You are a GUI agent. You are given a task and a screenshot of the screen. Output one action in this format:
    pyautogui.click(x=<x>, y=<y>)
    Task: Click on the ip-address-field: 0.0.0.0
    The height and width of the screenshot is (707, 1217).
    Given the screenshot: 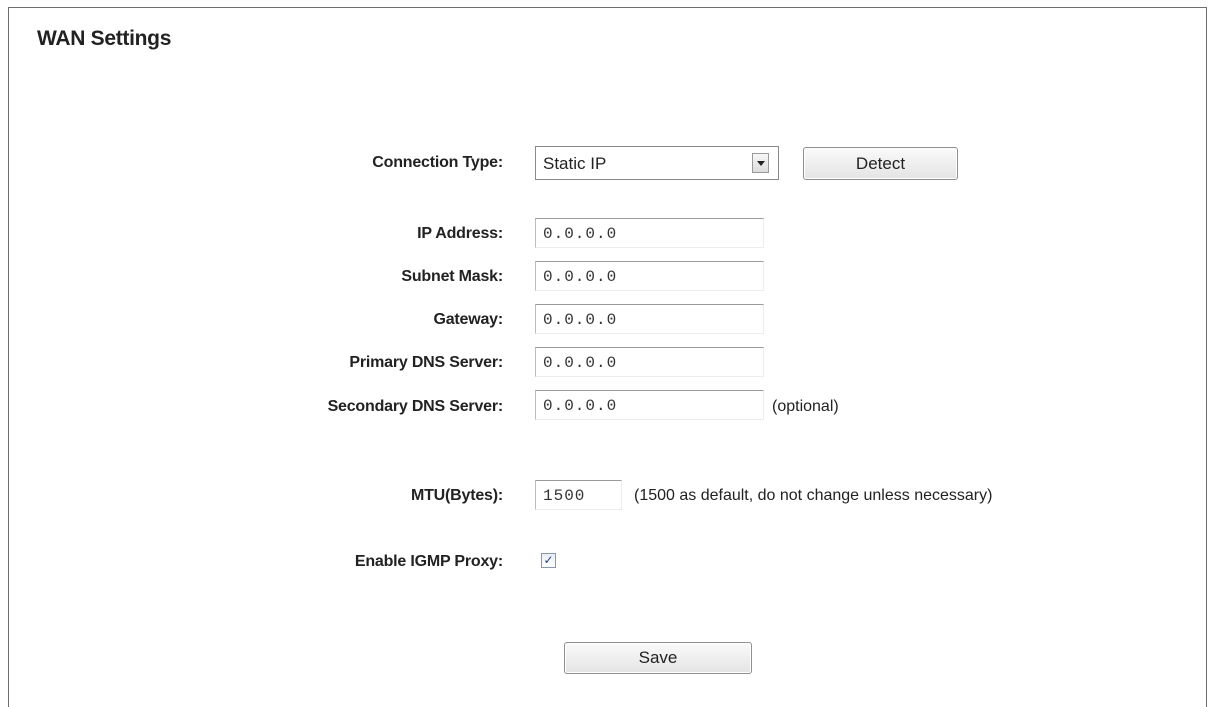 What is the action you would take?
    pyautogui.click(x=649, y=233)
    